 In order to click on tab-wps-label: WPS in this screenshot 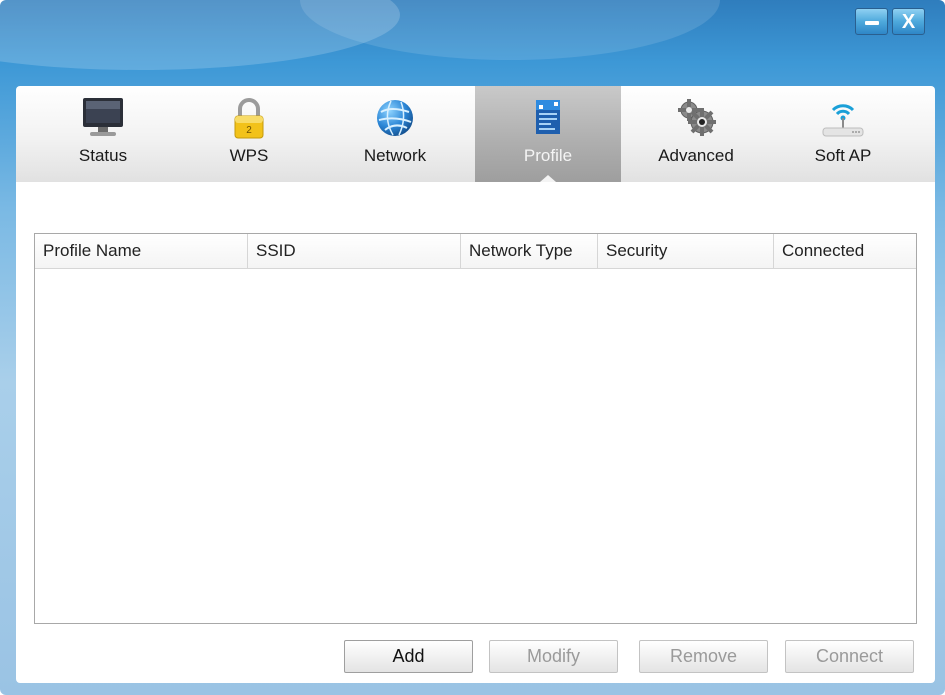, I will do `click(249, 155)`.